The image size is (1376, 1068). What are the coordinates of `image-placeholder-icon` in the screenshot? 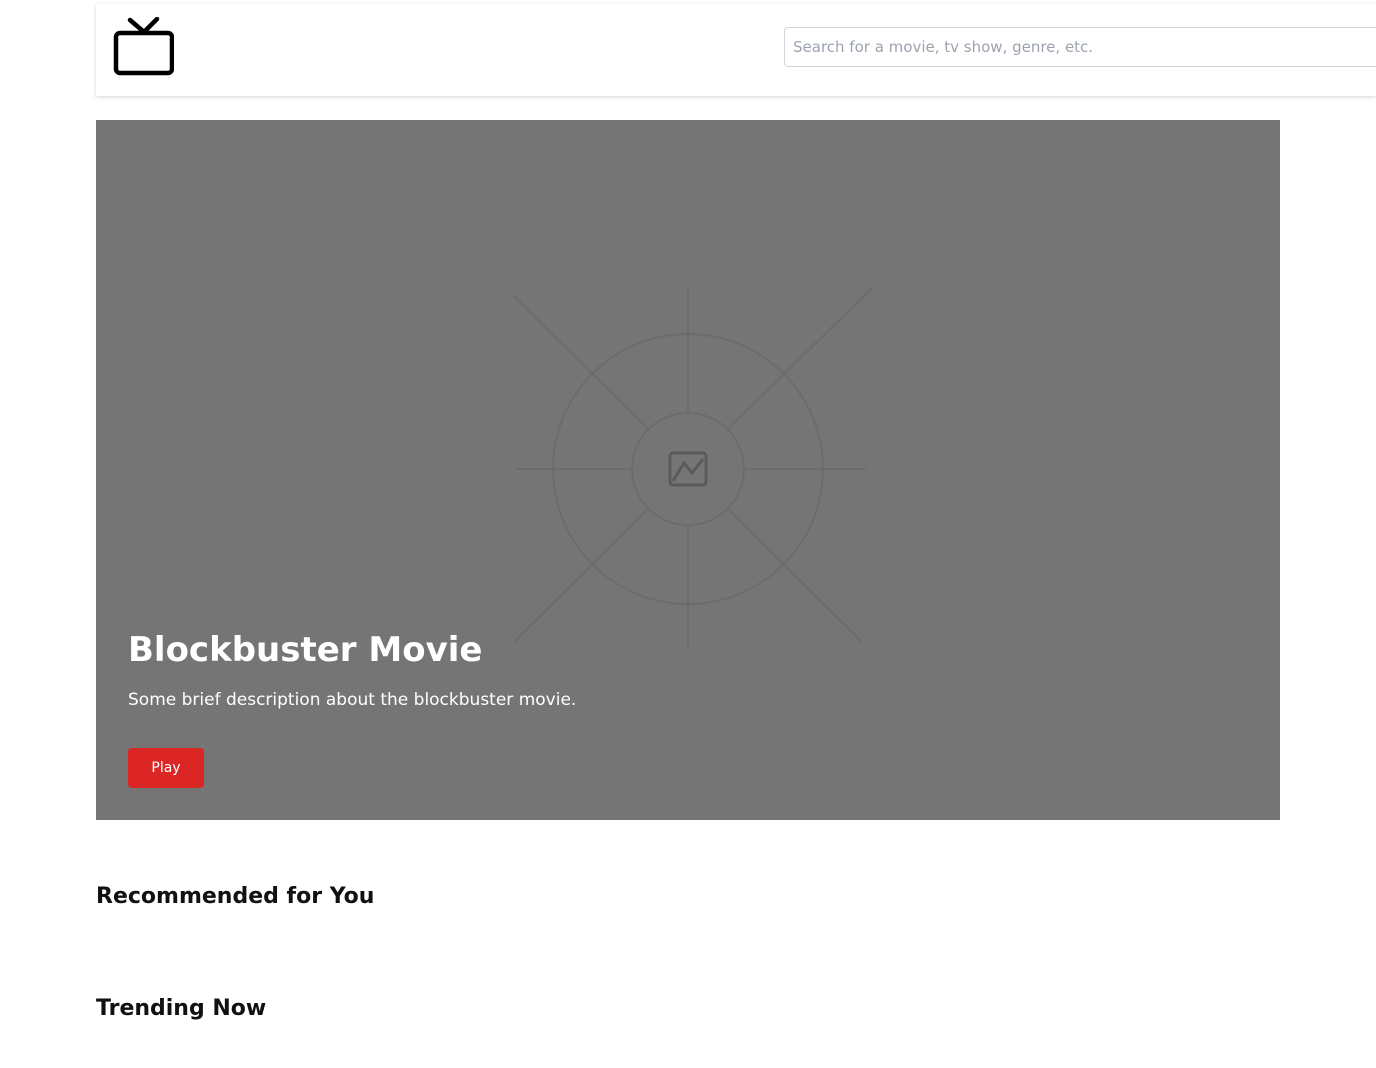 It's located at (693, 467).